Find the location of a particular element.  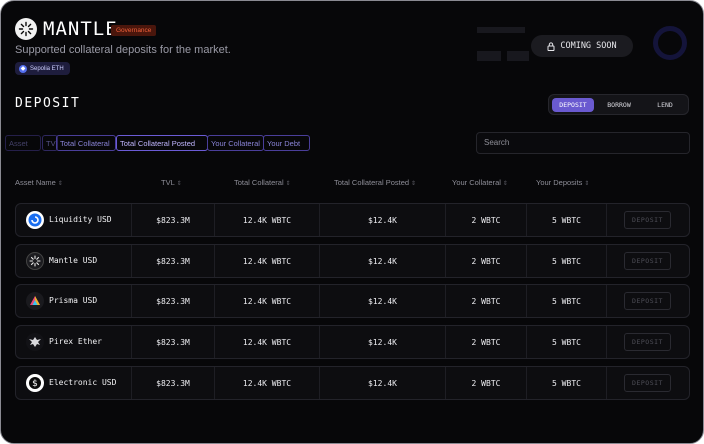

column-header-total-collateral: Total Collateral ⇕ is located at coordinates (262, 182).